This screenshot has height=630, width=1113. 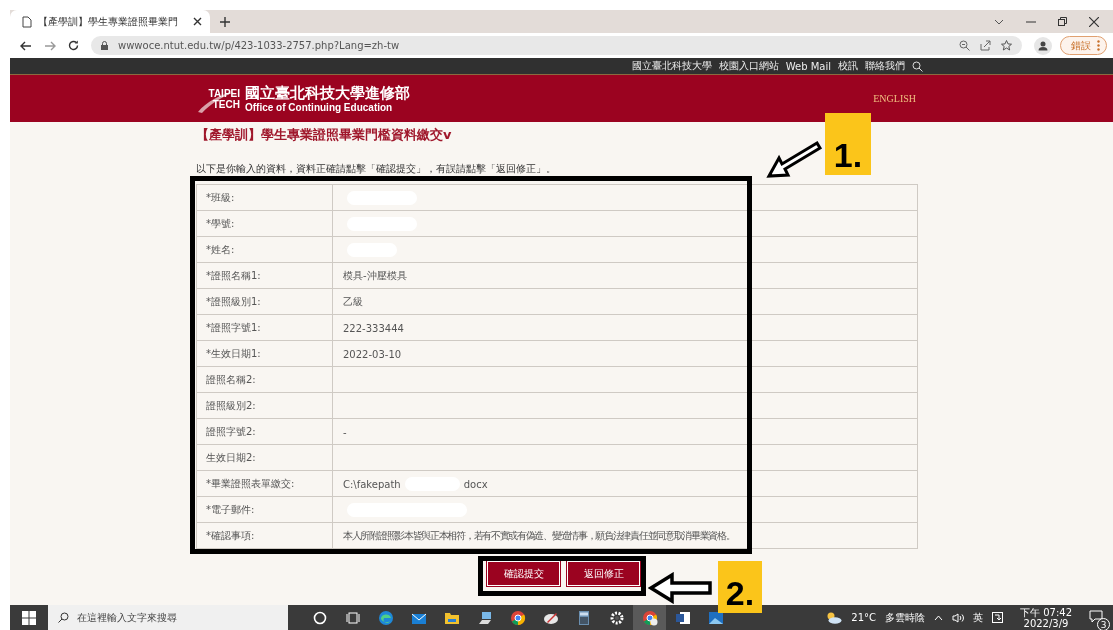 I want to click on chevron-up-icon, so click(x=938, y=617).